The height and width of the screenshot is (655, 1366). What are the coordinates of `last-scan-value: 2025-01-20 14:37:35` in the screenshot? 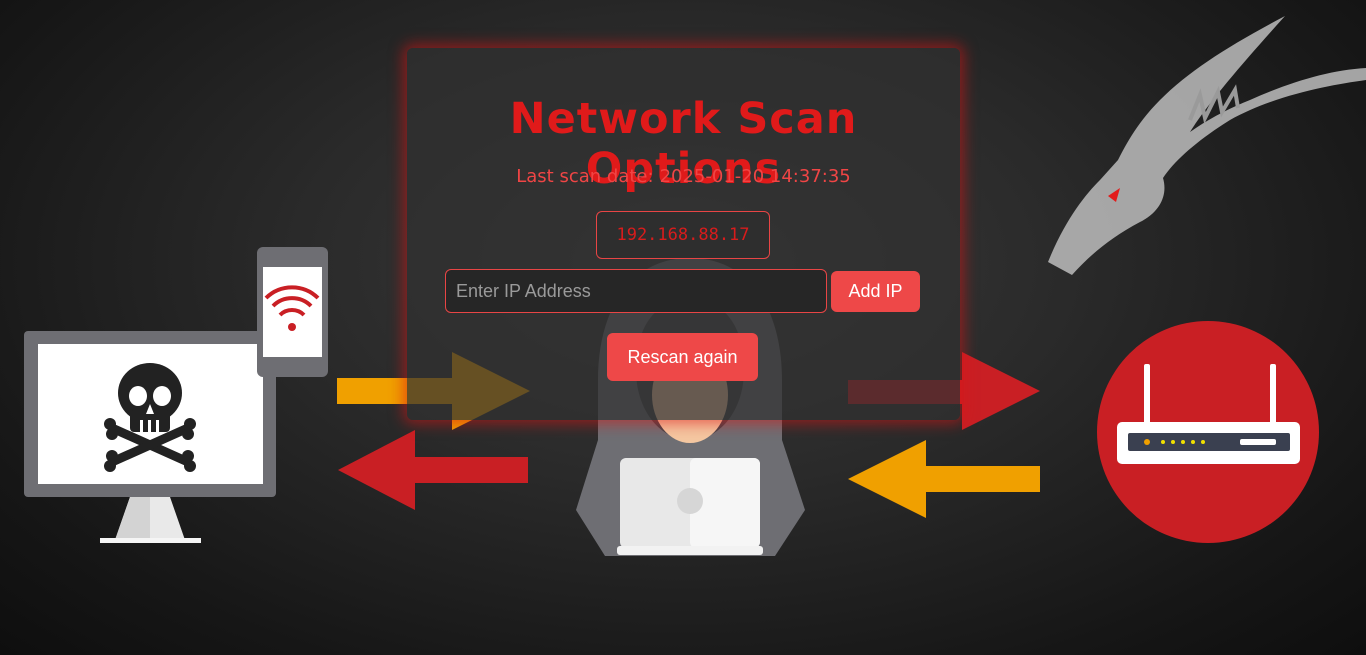 It's located at (755, 176).